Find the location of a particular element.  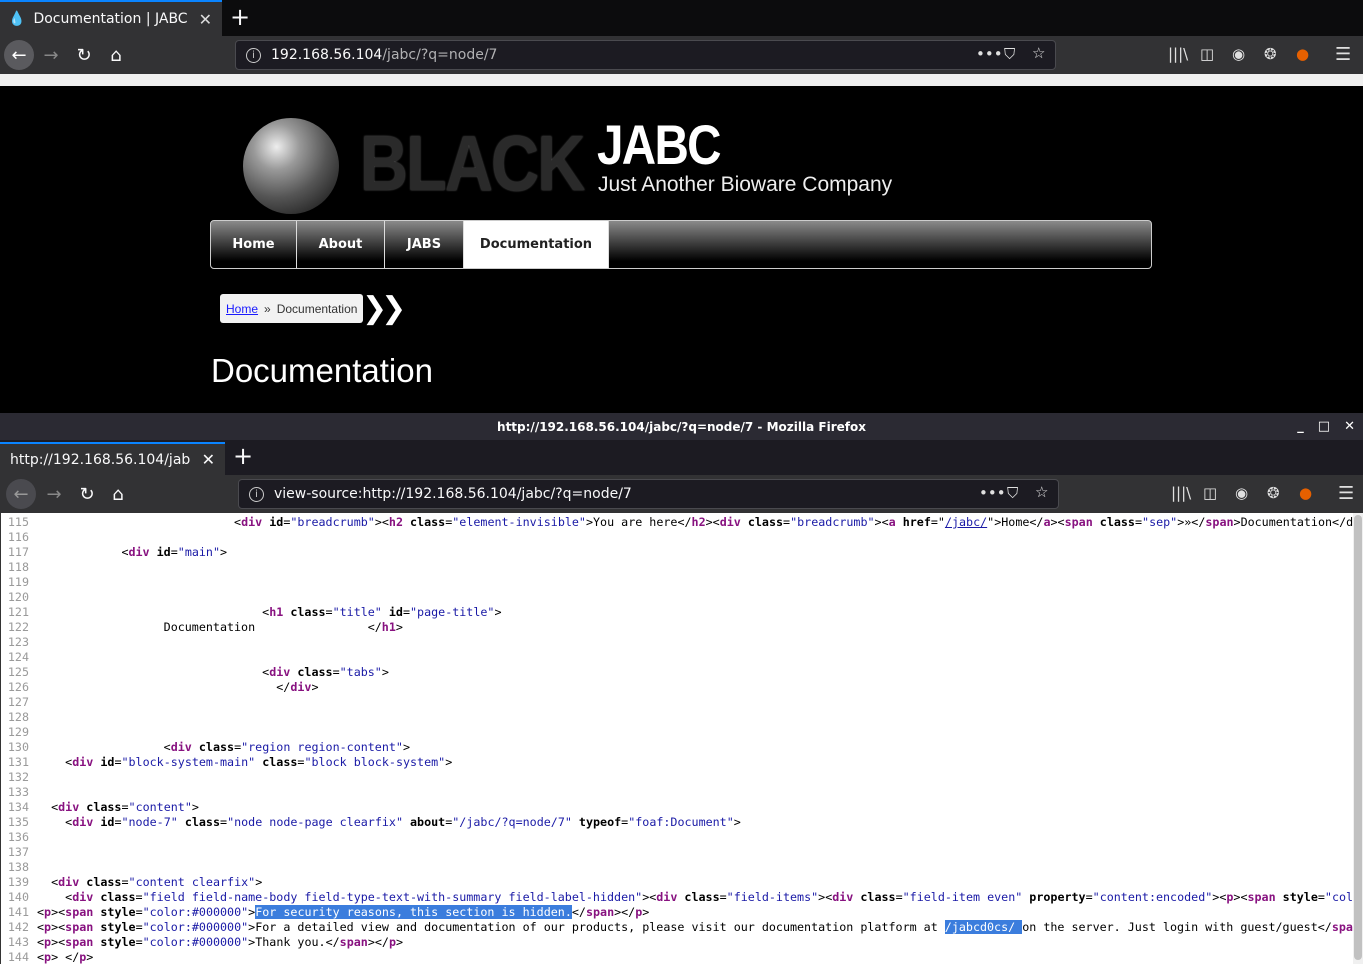

source-attribute-name: property is located at coordinates (1054, 897).